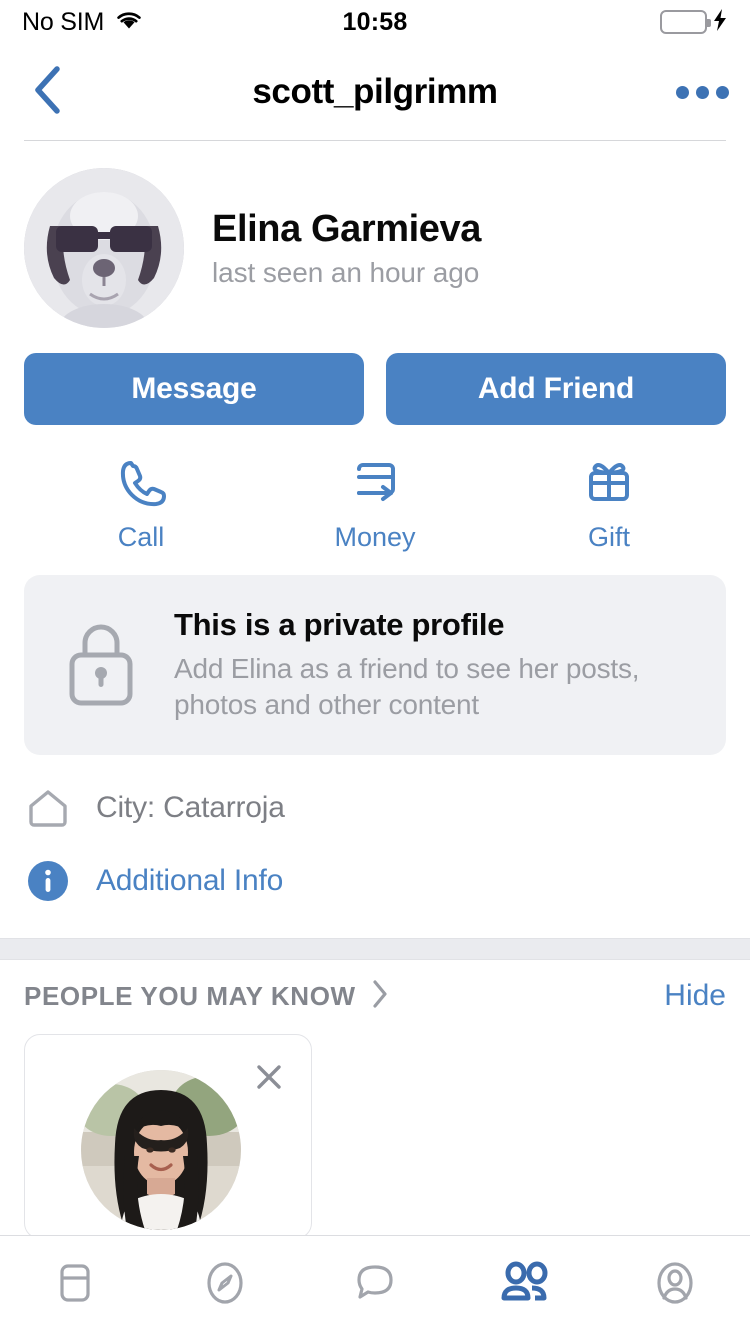  I want to click on people-you-may-know-header: PEOPLE YOU MAY KNOW Hide, so click(375, 996).